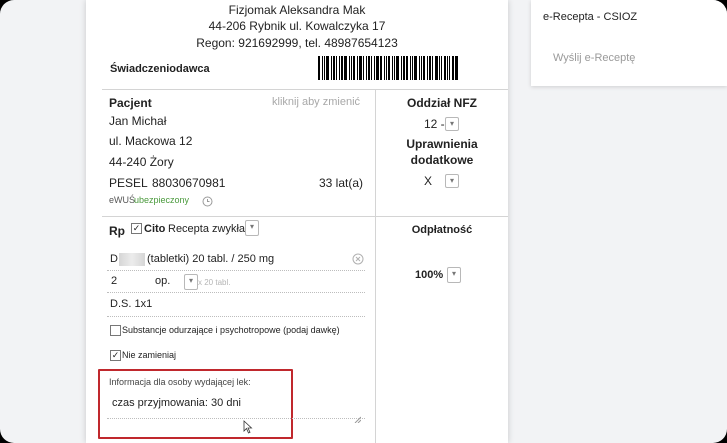 The width and height of the screenshot is (727, 443). I want to click on nfz-select: ▾, so click(452, 124).